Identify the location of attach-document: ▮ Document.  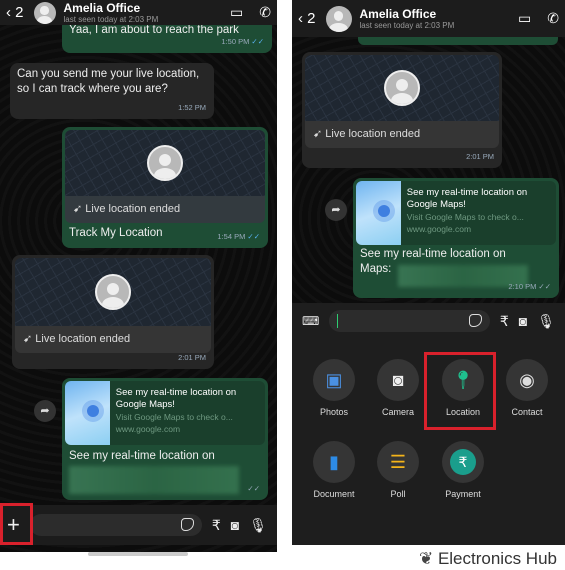
(334, 470).